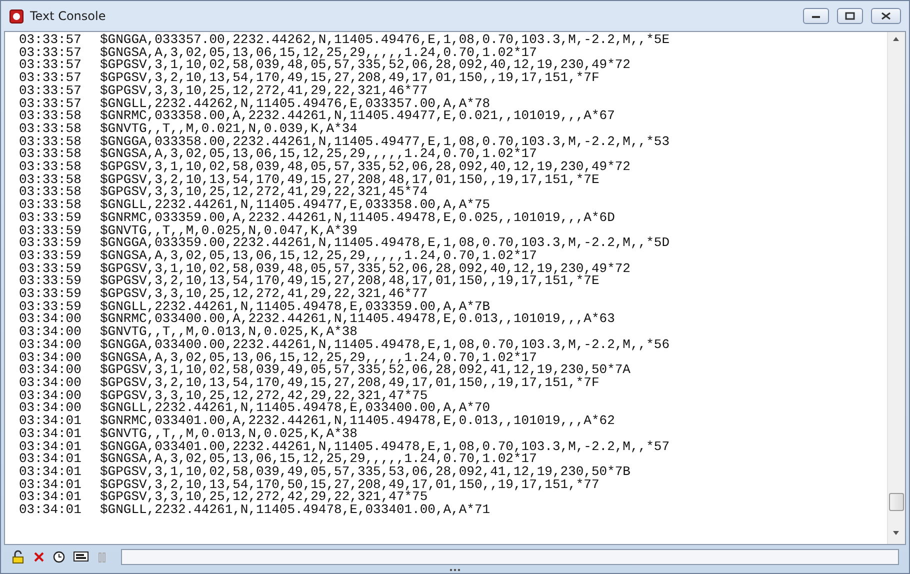  What do you see at coordinates (357, 116) in the screenshot?
I see `log-message: $GNRMC,033358.00,A,2232.44261,N,11405.49477,E,0.021,,101019,,,A*67` at bounding box center [357, 116].